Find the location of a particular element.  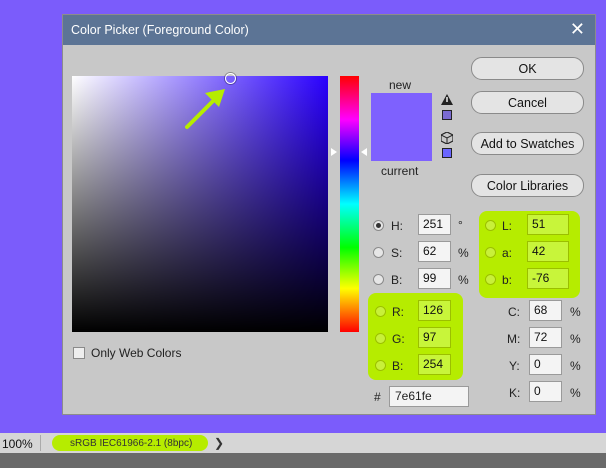

c-label: C: is located at coordinates (514, 312).